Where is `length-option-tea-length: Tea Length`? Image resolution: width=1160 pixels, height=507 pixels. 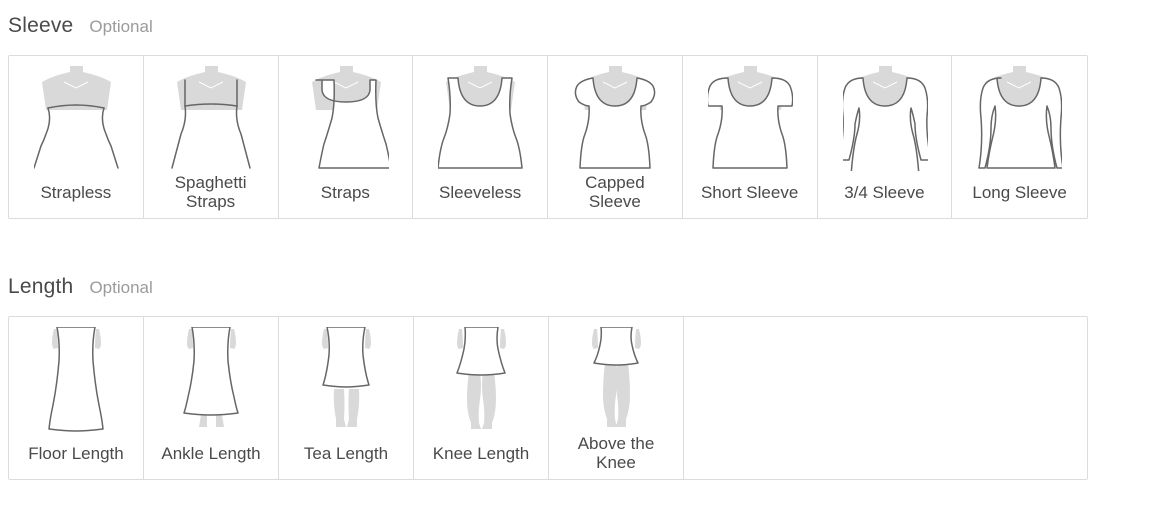
length-option-tea-length: Tea Length is located at coordinates (346, 398).